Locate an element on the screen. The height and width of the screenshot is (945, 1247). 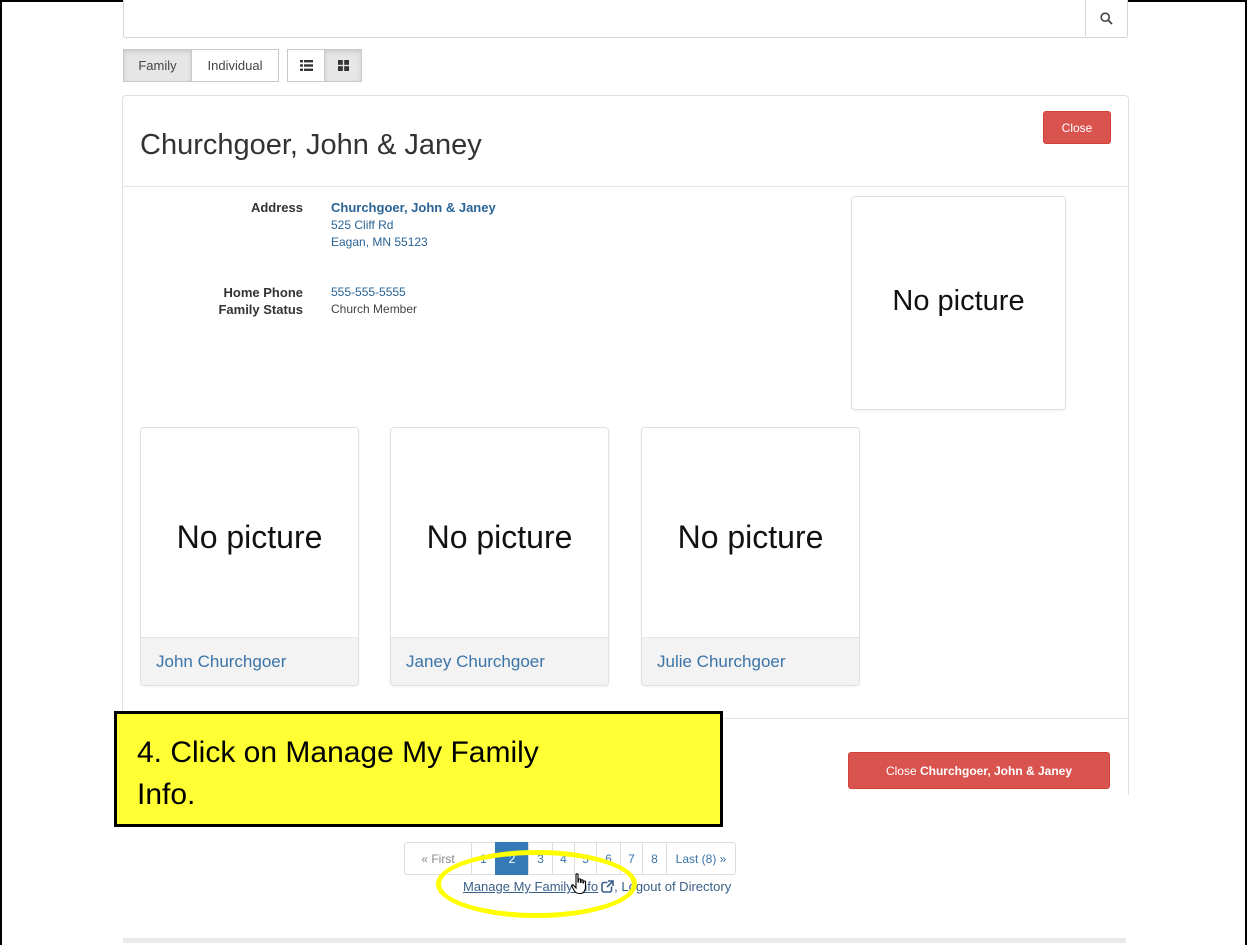
close-family-button: Close Churchgoer, John & Janey is located at coordinates (979, 770).